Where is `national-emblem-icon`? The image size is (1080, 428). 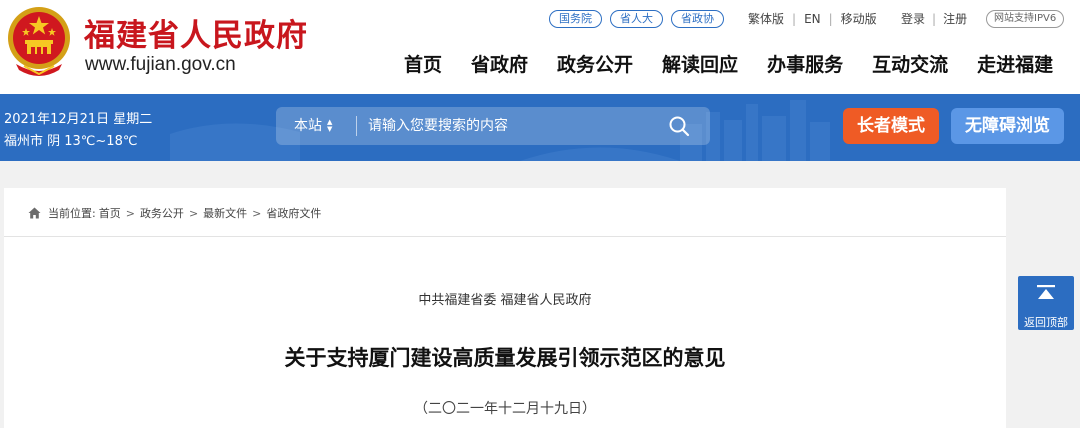
national-emblem-icon is located at coordinates (39, 41).